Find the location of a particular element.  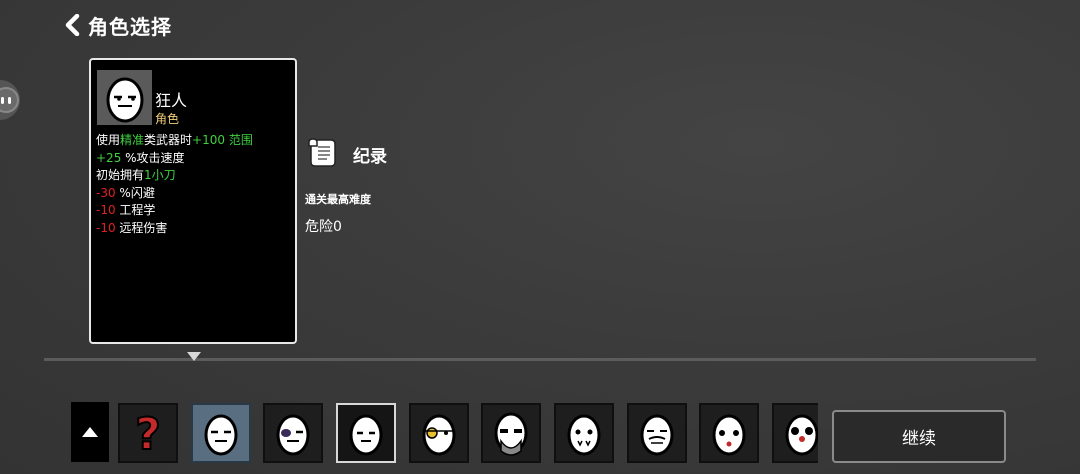

header: 角色选择 is located at coordinates (116, 25).